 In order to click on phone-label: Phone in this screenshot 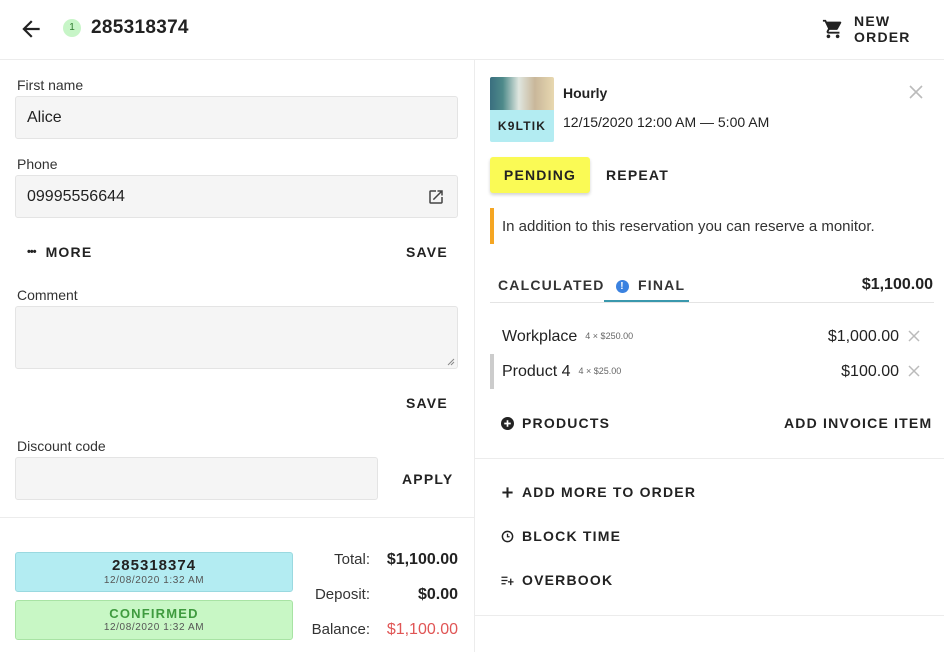, I will do `click(37, 164)`.